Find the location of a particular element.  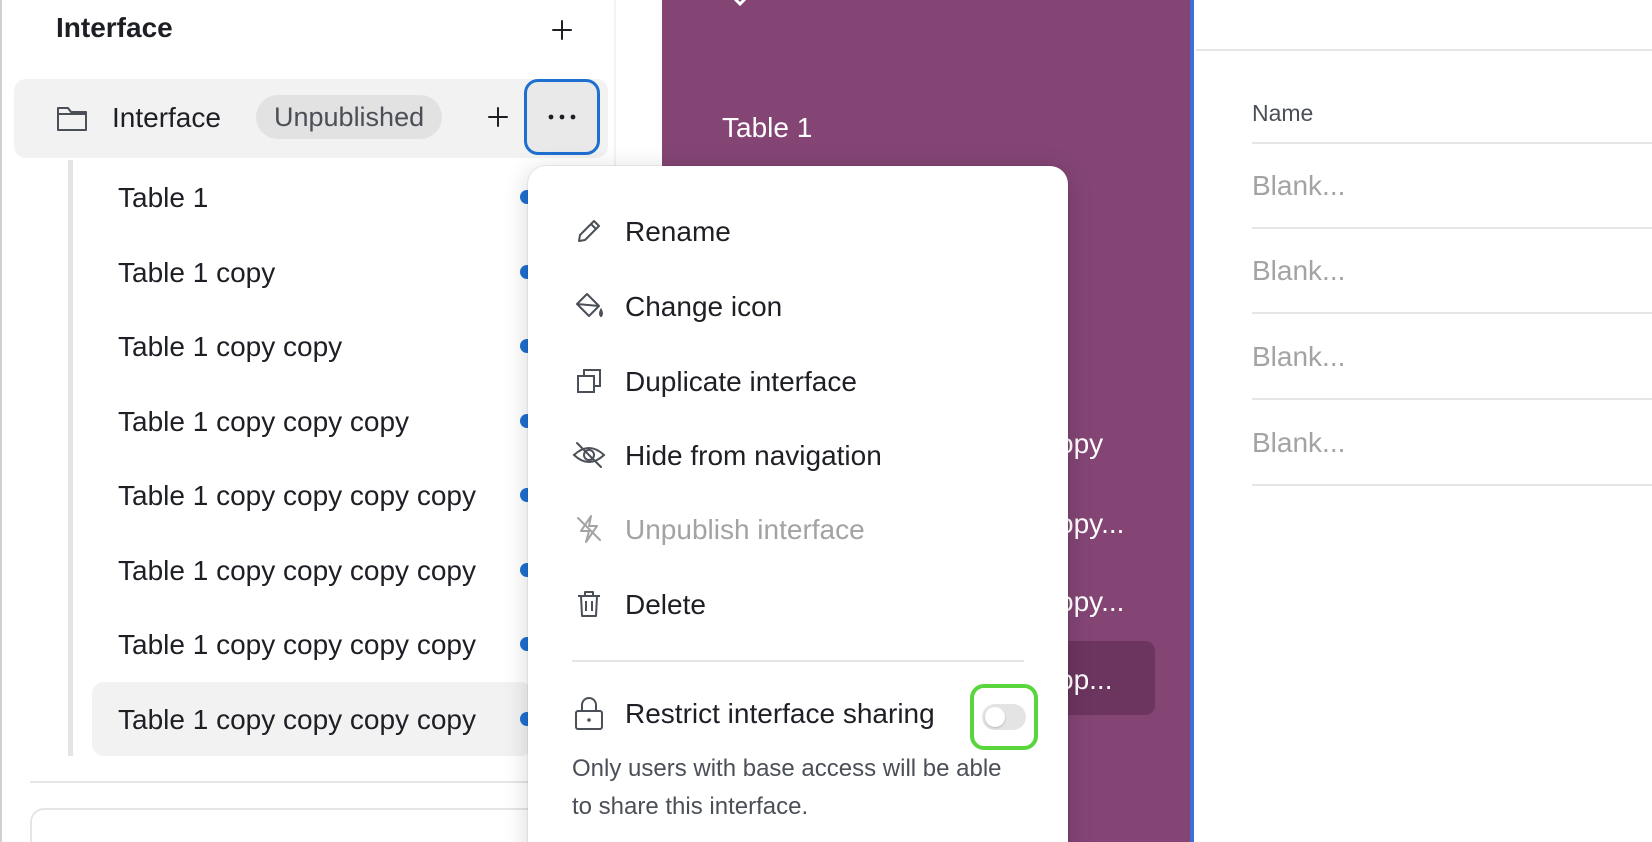

table-item: Table 1 copy copy is located at coordinates (313, 346).